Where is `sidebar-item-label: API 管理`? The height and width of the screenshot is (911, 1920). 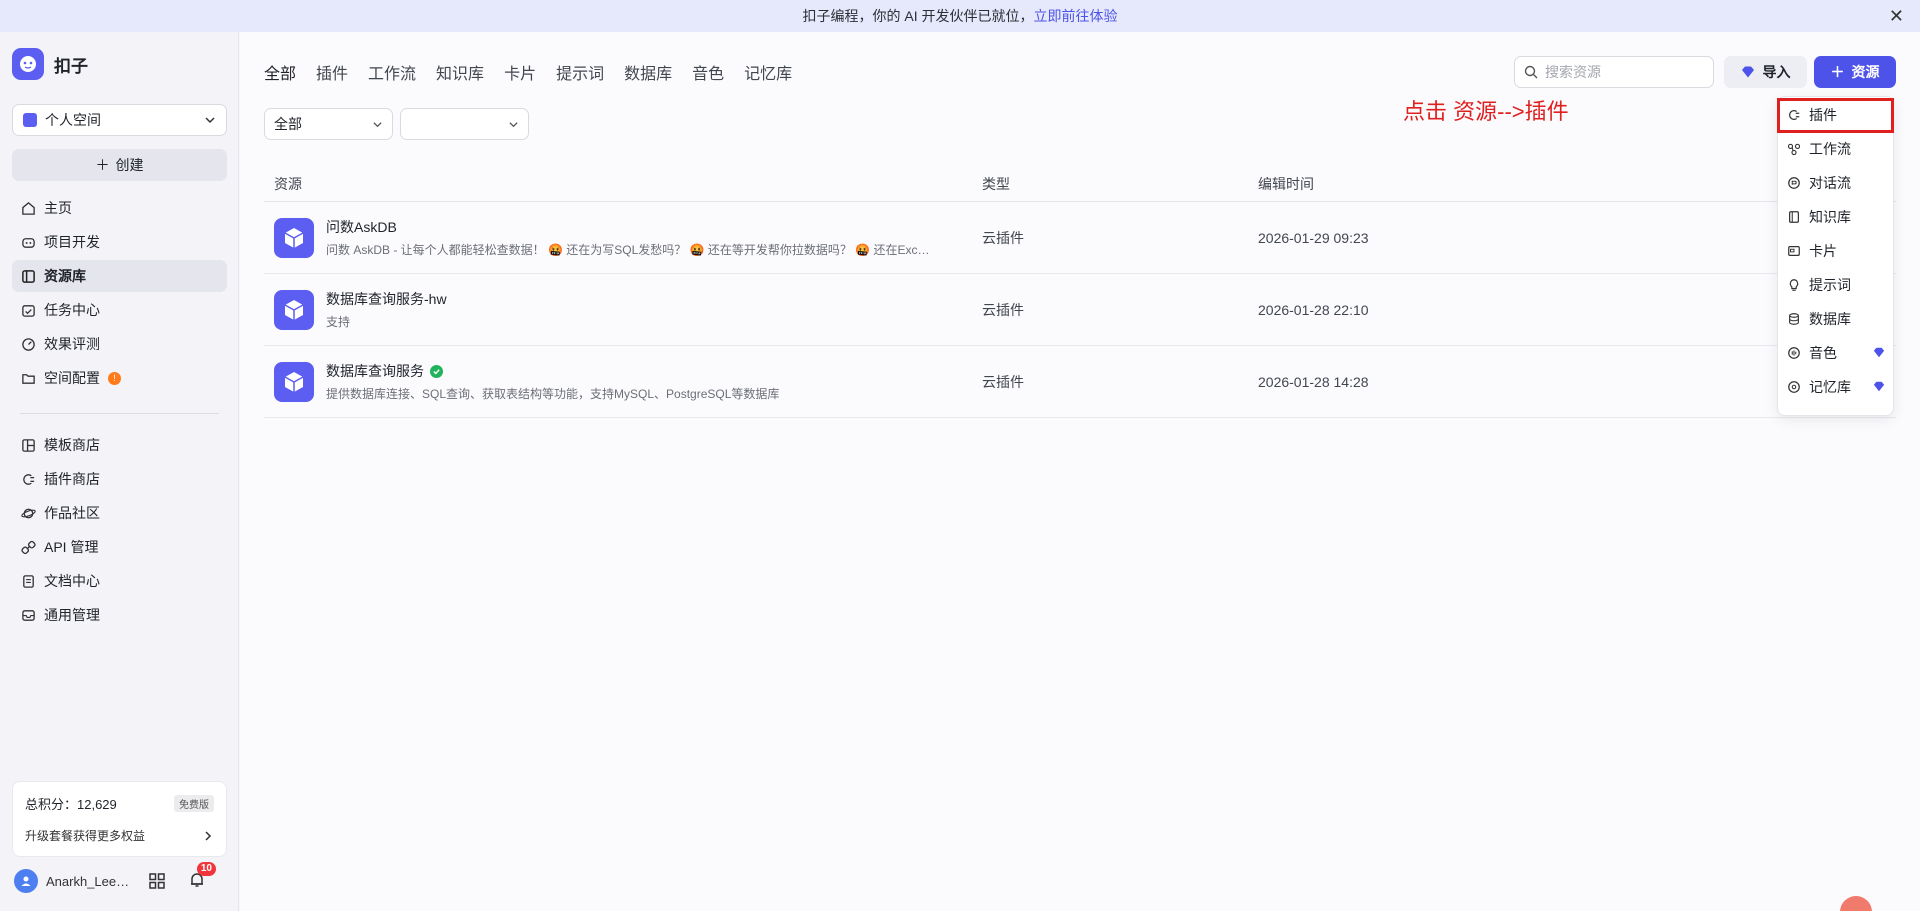 sidebar-item-label: API 管理 is located at coordinates (71, 547).